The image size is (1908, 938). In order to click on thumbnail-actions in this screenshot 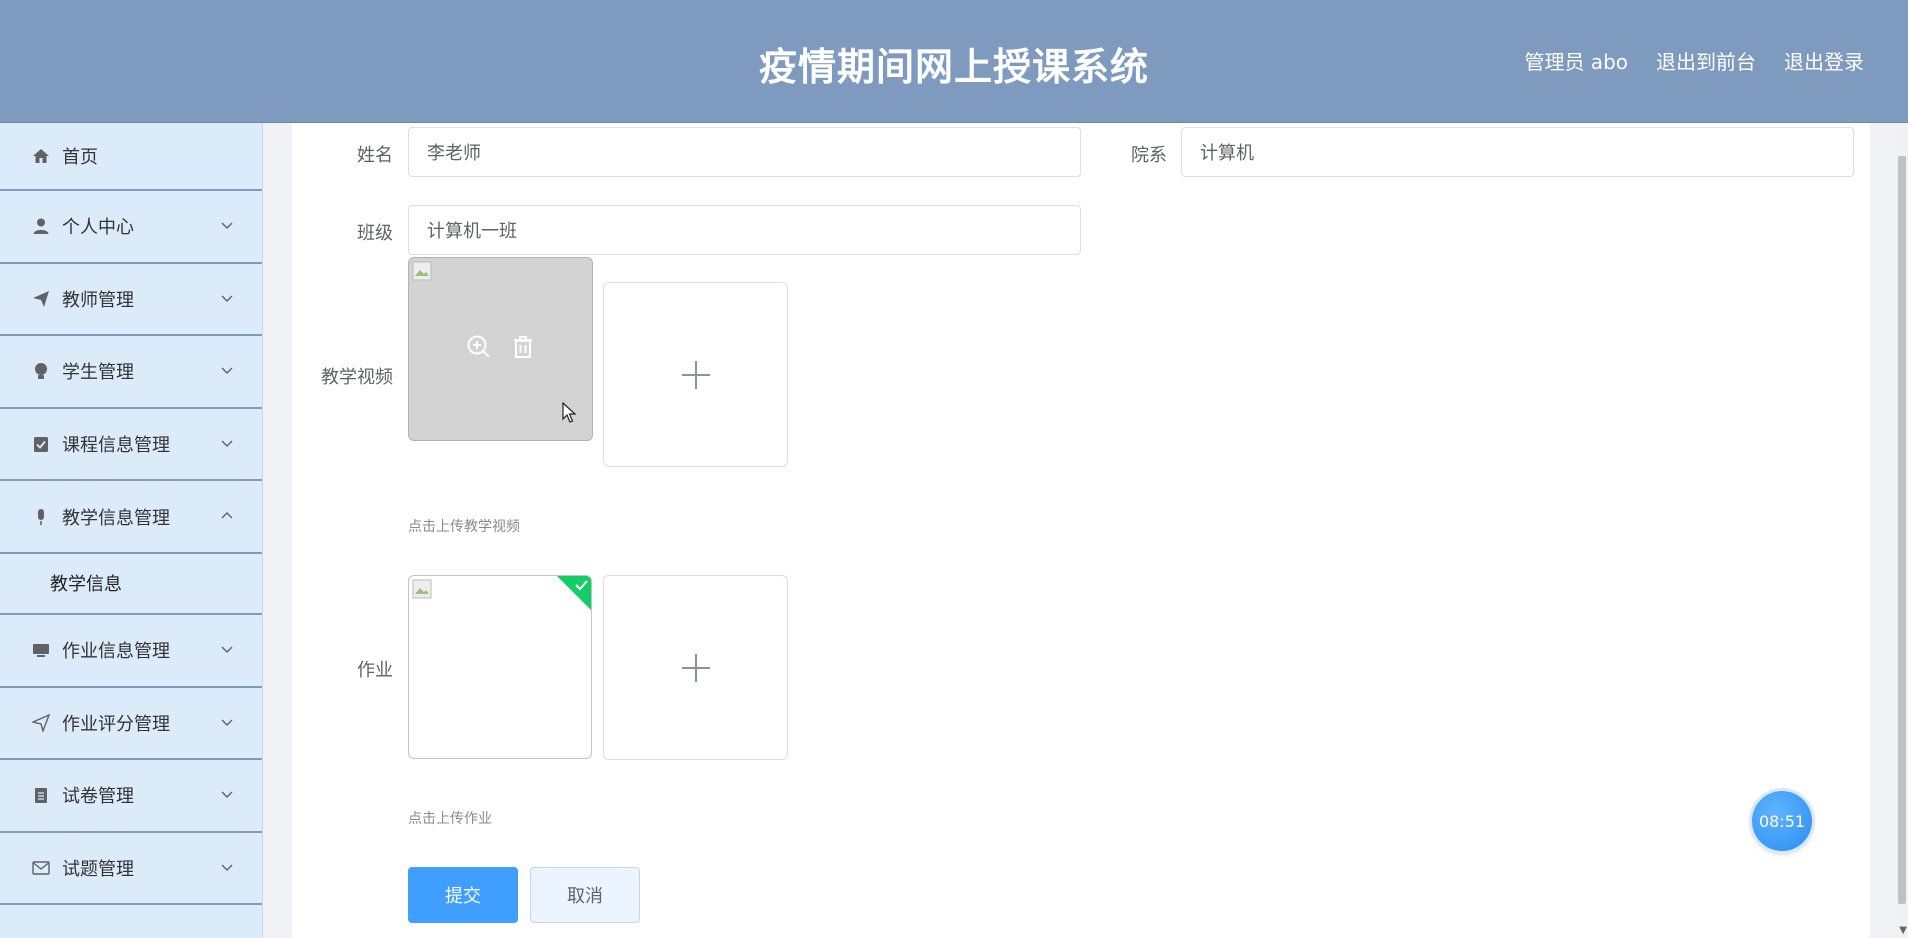, I will do `click(500, 347)`.